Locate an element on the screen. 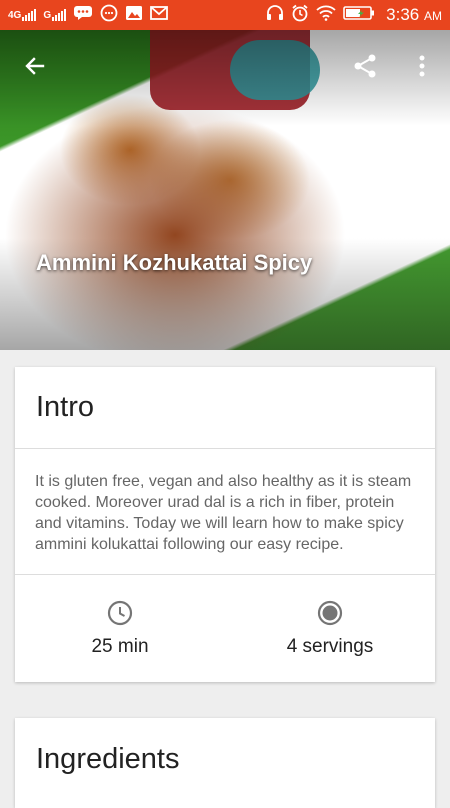 The height and width of the screenshot is (808, 450). arrow-back-icon is located at coordinates (35, 66).